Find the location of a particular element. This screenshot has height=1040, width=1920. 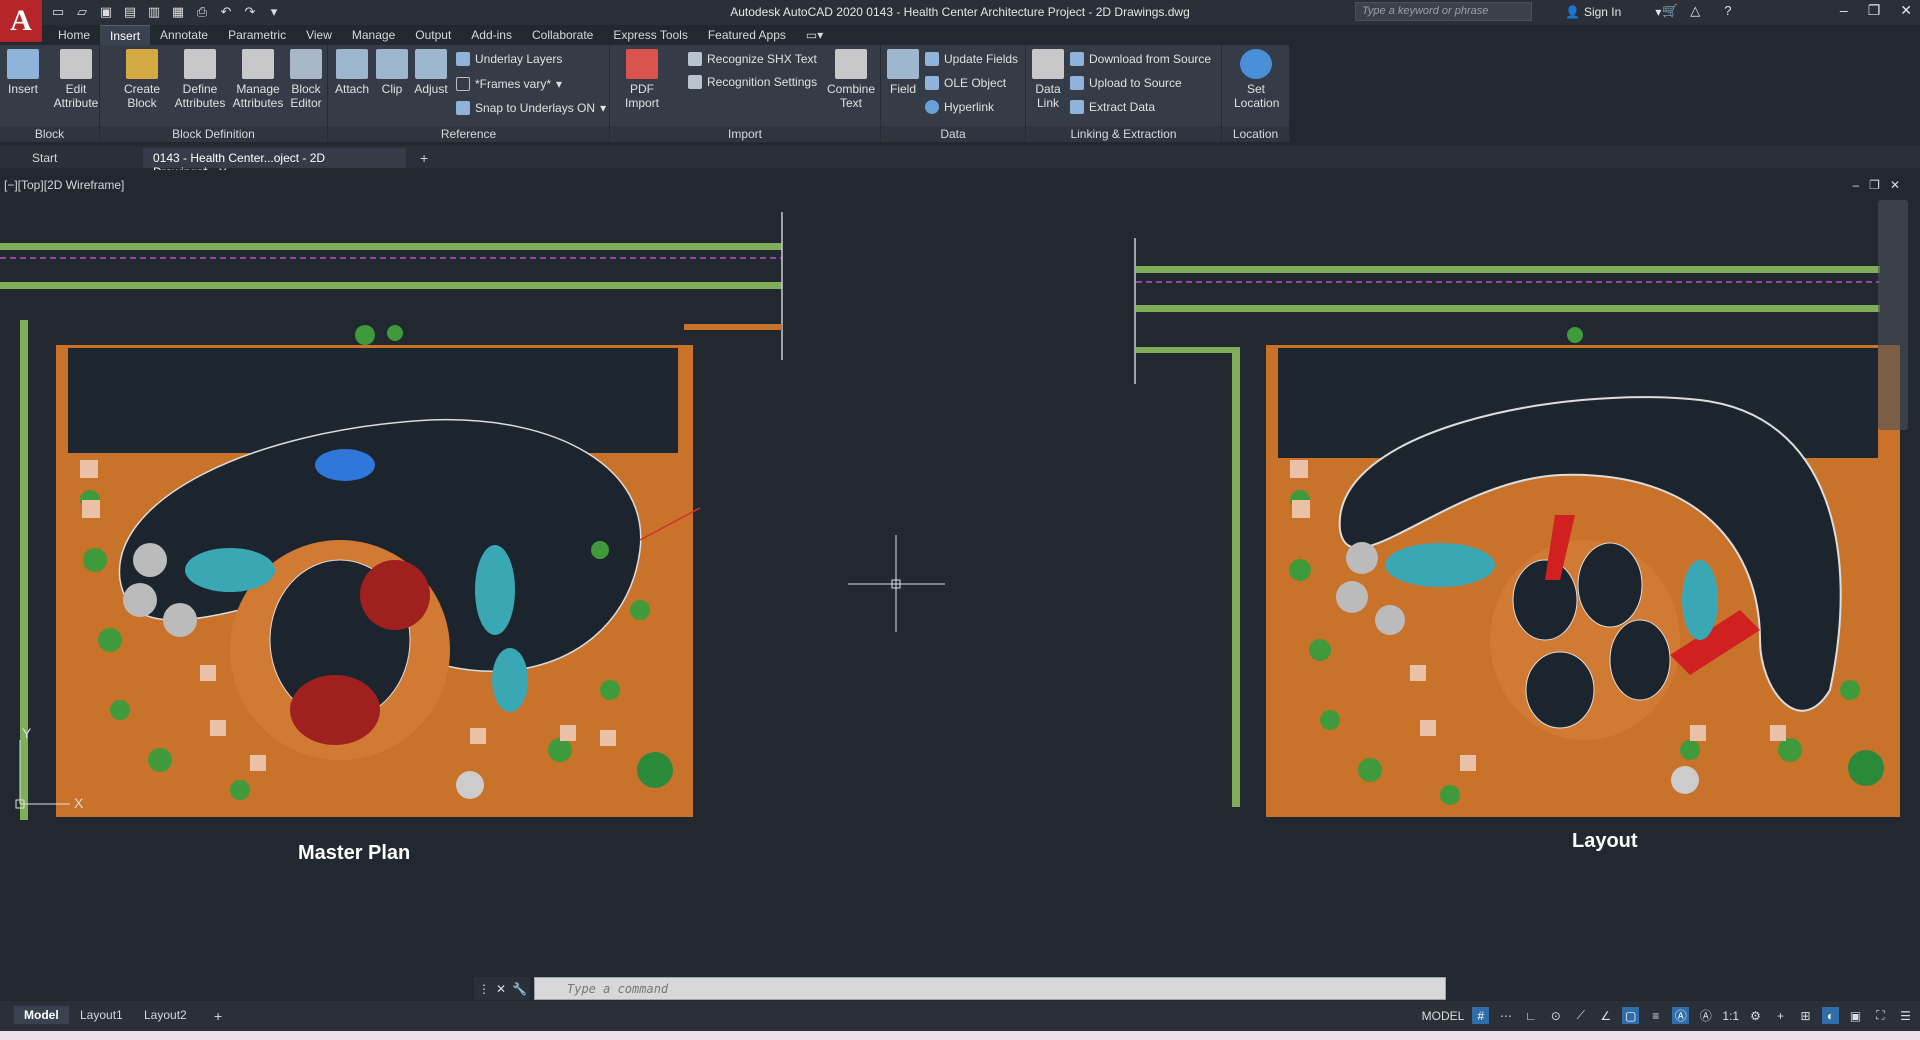

undo-icon: ↶ is located at coordinates (226, 12).